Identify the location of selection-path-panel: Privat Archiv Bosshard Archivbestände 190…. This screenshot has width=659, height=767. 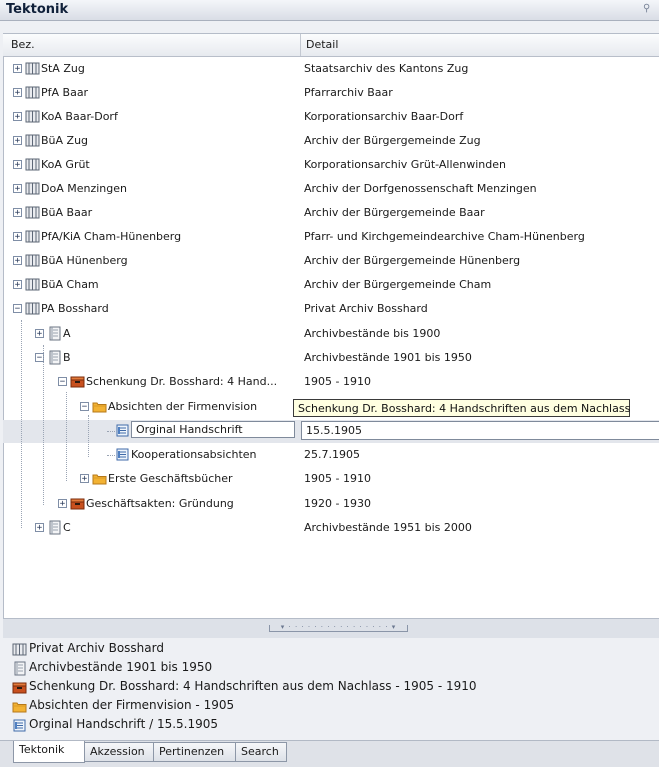
(331, 688).